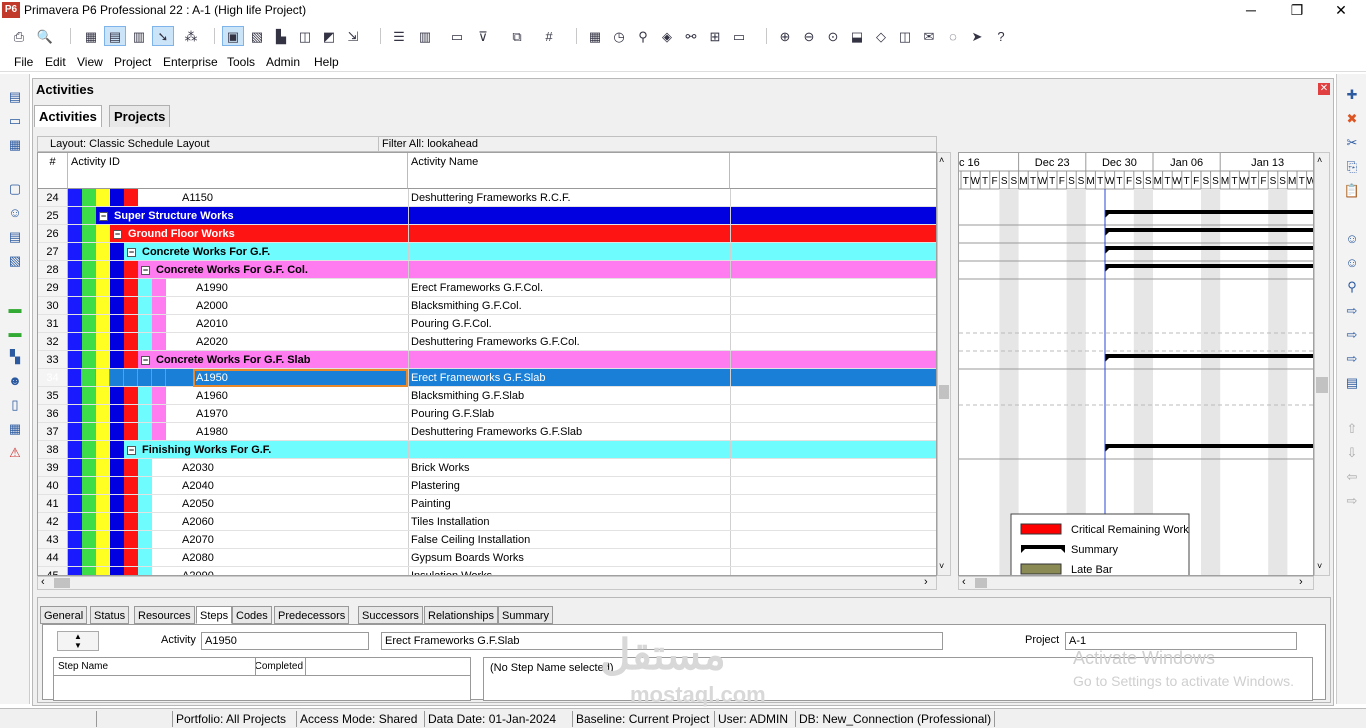  Describe the element at coordinates (90, 62) in the screenshot. I see `menu-view: View` at that location.